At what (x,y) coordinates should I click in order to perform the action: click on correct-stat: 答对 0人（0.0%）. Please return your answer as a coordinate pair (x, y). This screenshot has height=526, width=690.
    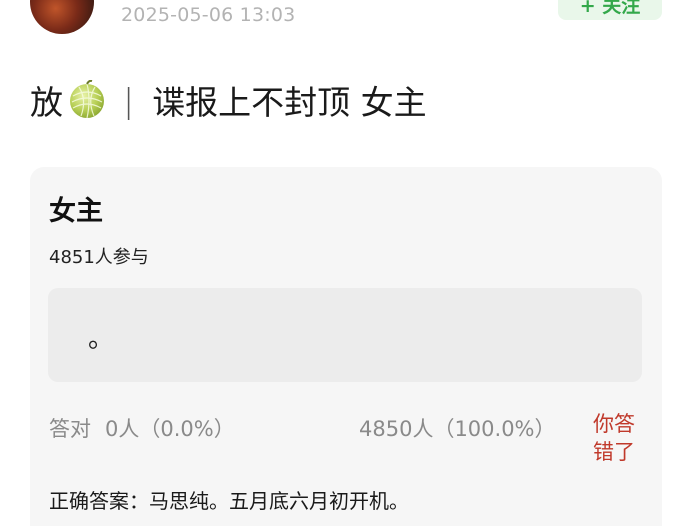
    Looking at the image, I should click on (142, 428).